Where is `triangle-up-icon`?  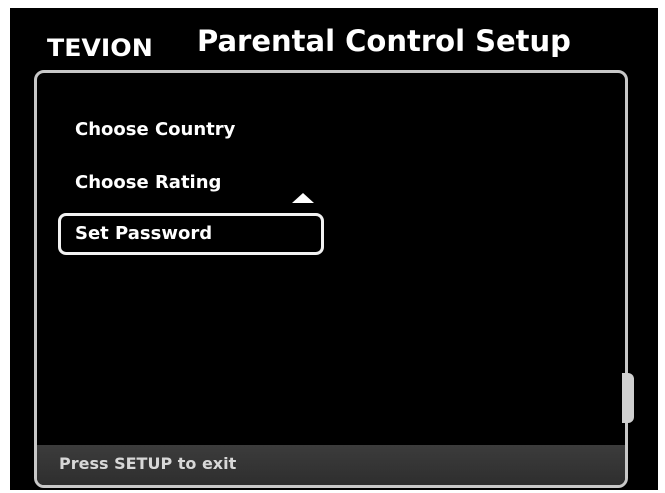
triangle-up-icon is located at coordinates (303, 198).